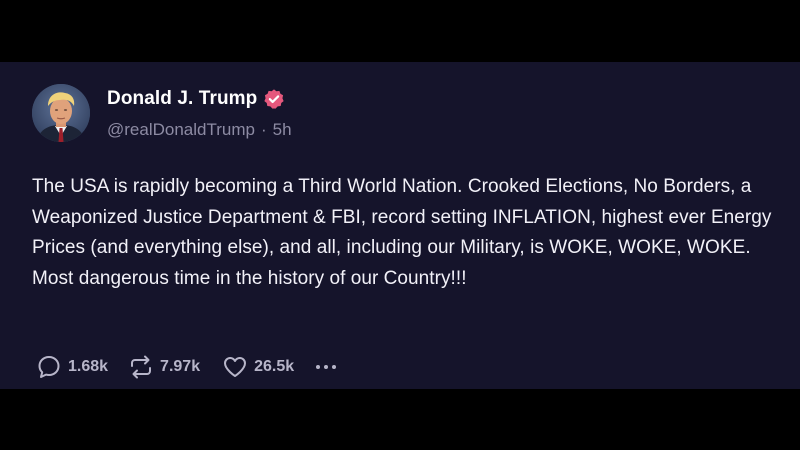  Describe the element at coordinates (141, 367) in the screenshot. I see `repost-arrows-icon` at that location.